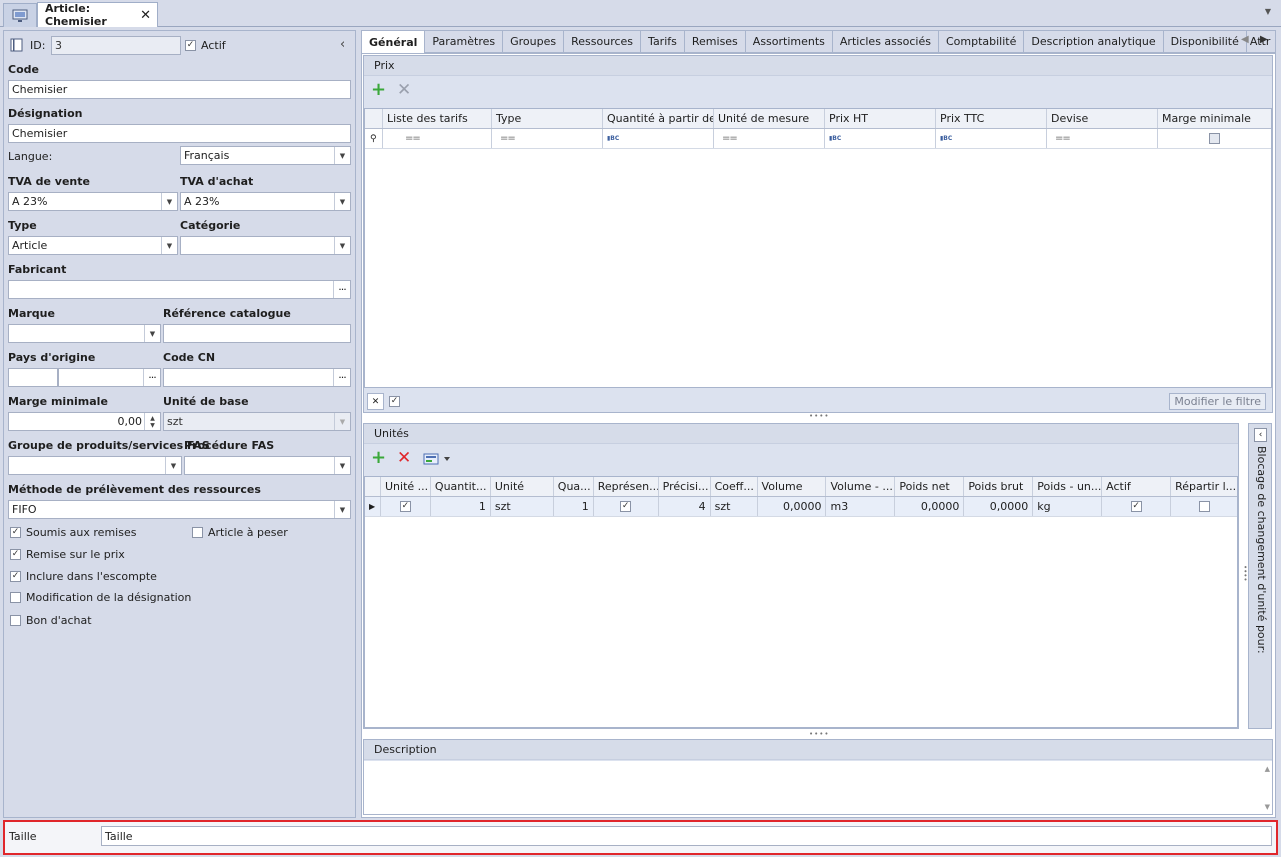 This screenshot has height=857, width=1281. Describe the element at coordinates (342, 44) in the screenshot. I see `collapse-panel-icon: ‹` at that location.